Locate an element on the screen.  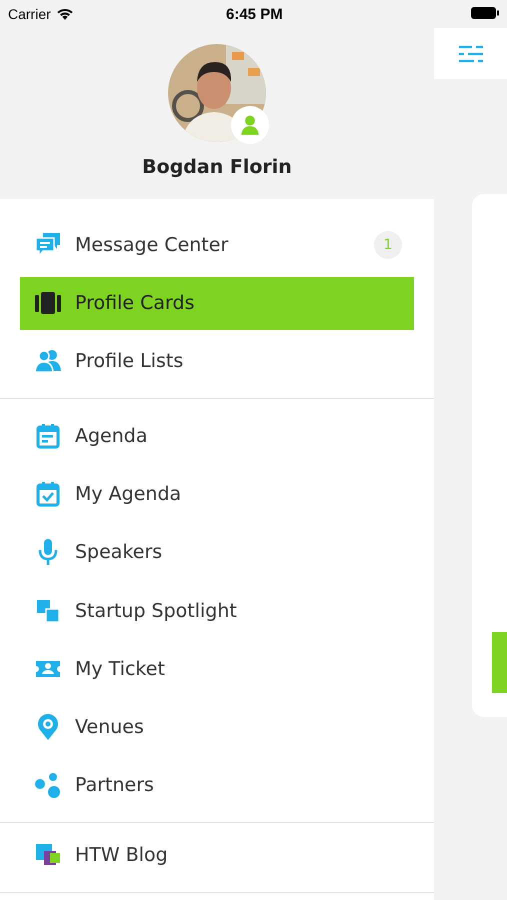
status-time: 6:45 PM is located at coordinates (254, 14).